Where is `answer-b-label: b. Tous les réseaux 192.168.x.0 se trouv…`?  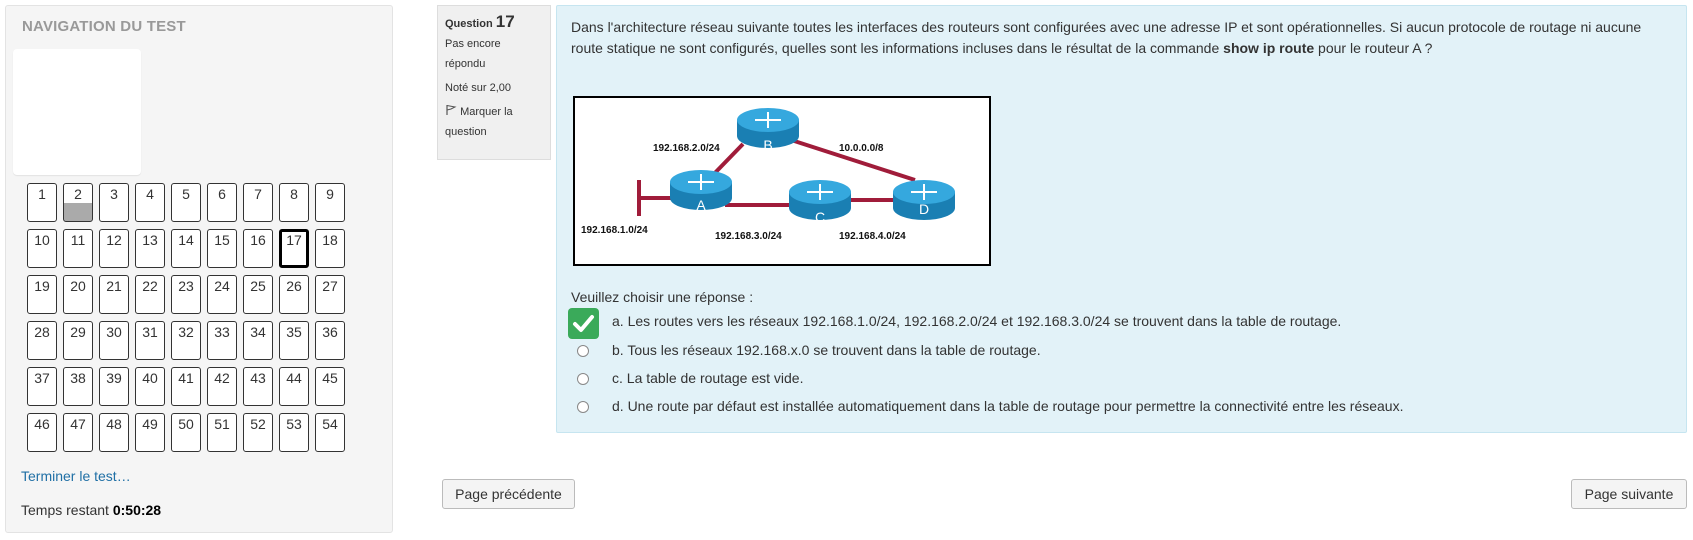
answer-b-label: b. Tous les réseaux 192.168.x.0 se trouv… is located at coordinates (826, 350).